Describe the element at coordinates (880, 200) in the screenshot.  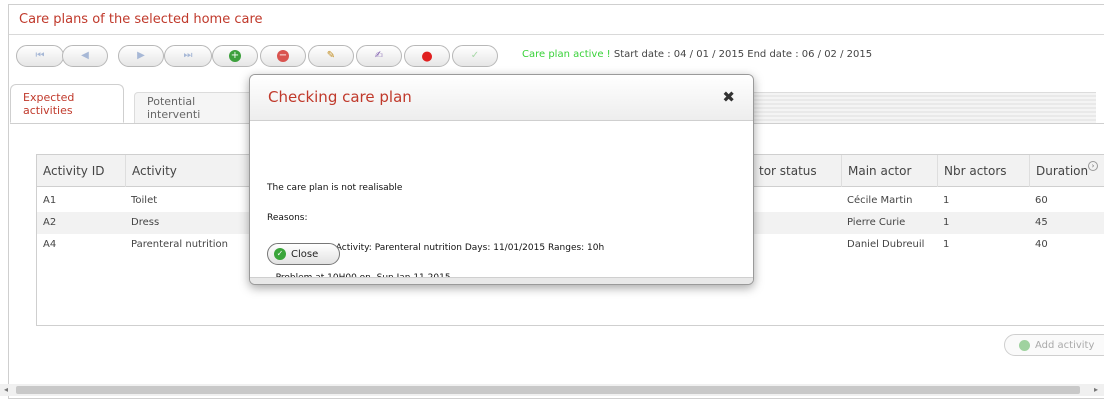
I see `cell-main-actor: Cécile Martin` at that location.